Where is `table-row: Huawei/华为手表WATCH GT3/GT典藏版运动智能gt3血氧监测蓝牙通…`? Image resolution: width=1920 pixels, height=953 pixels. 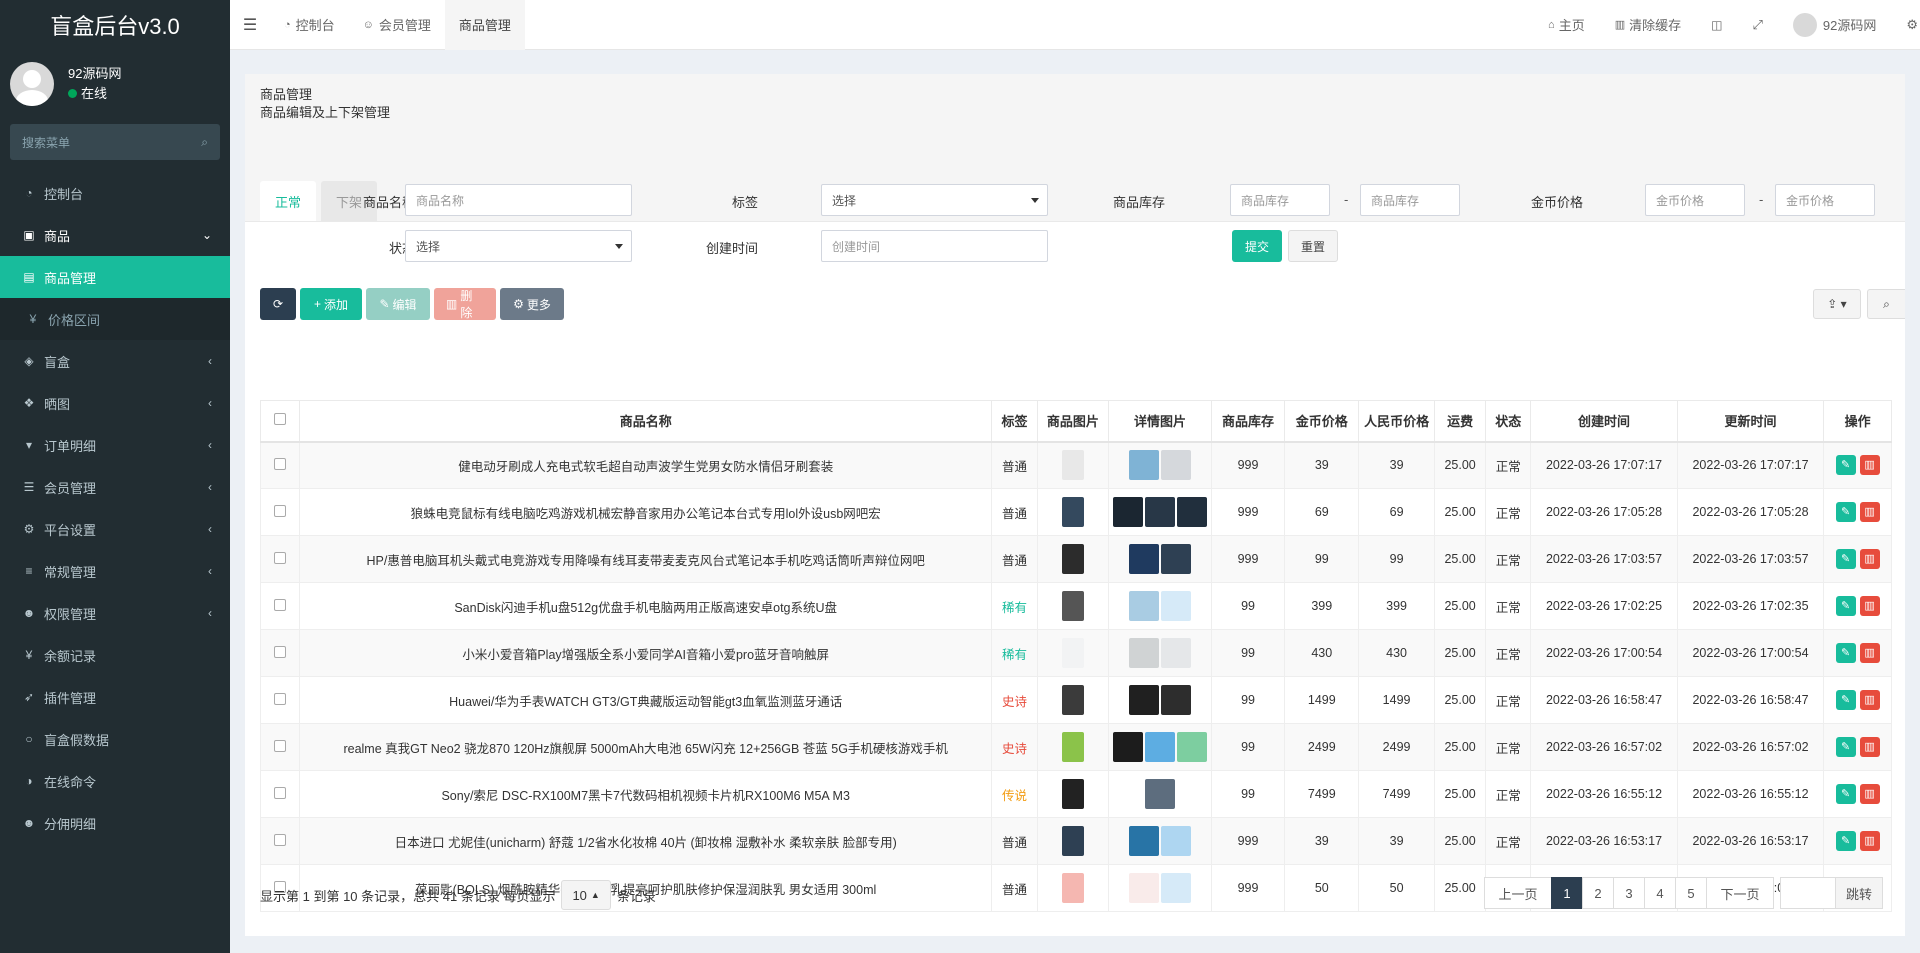 table-row: Huawei/华为手表WATCH GT3/GT典藏版运动智能gt3血氧监测蓝牙通… is located at coordinates (1076, 700).